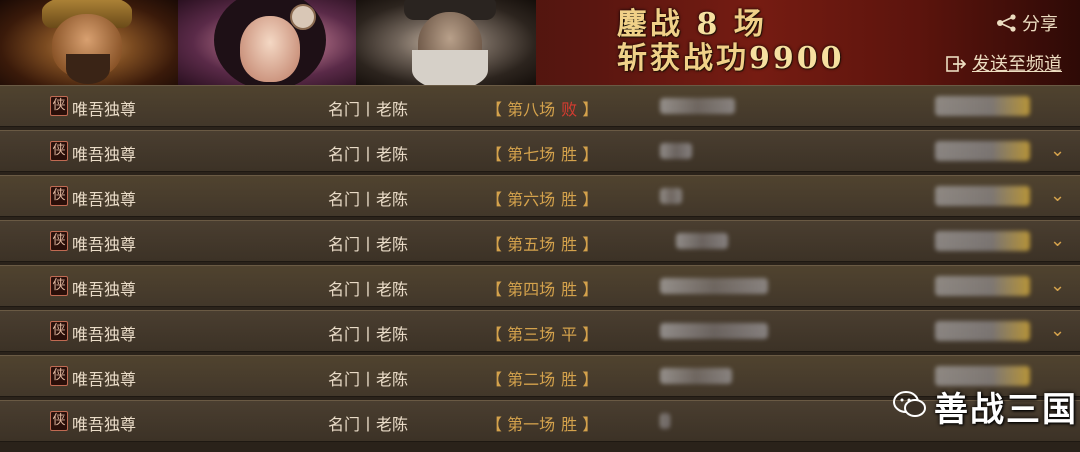 This screenshot has width=1080, height=452. I want to click on fight-number: 第二场, so click(531, 379).